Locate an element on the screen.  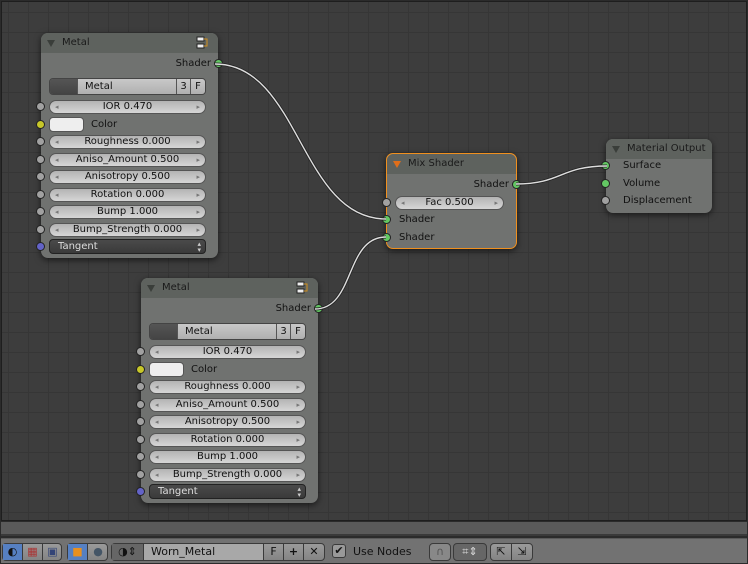
node-title: Material Output is located at coordinates (666, 148).